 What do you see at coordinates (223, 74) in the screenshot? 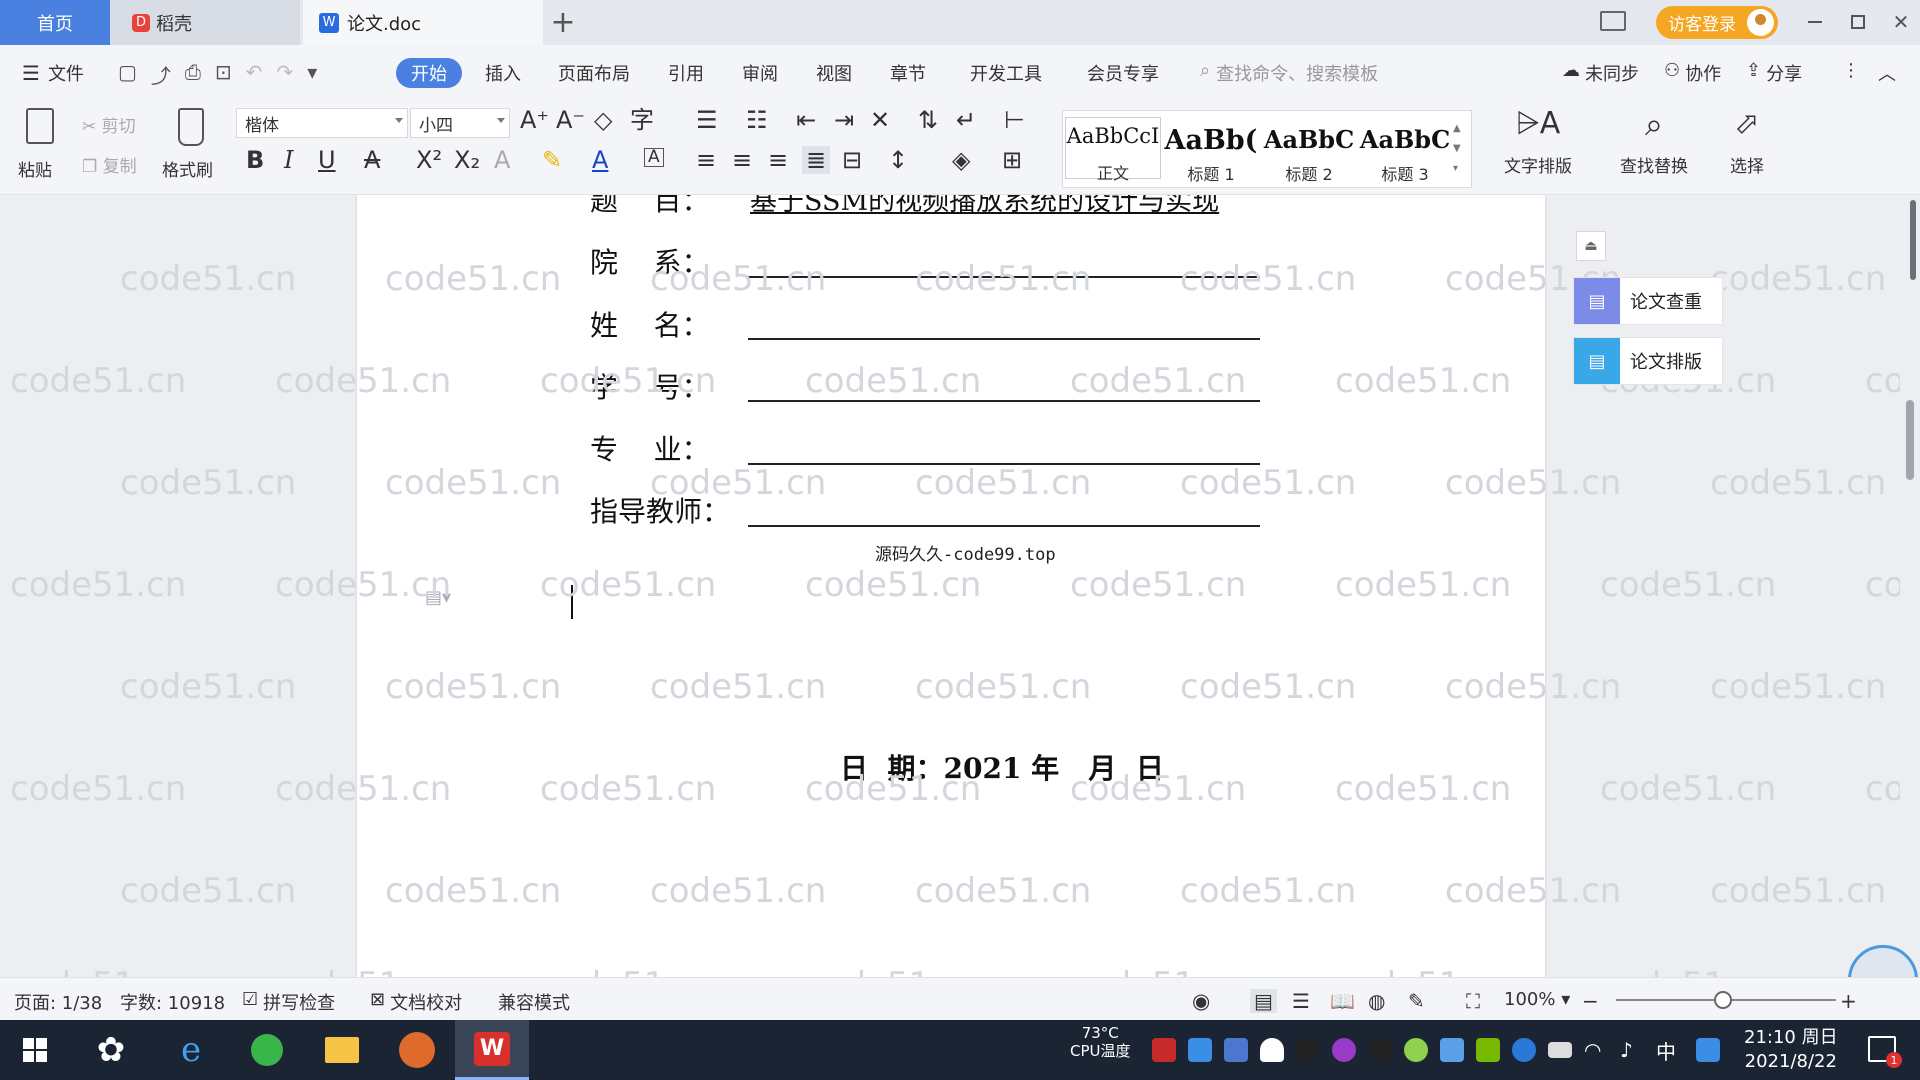
I see `print-preview-icon: ⊡` at bounding box center [223, 74].